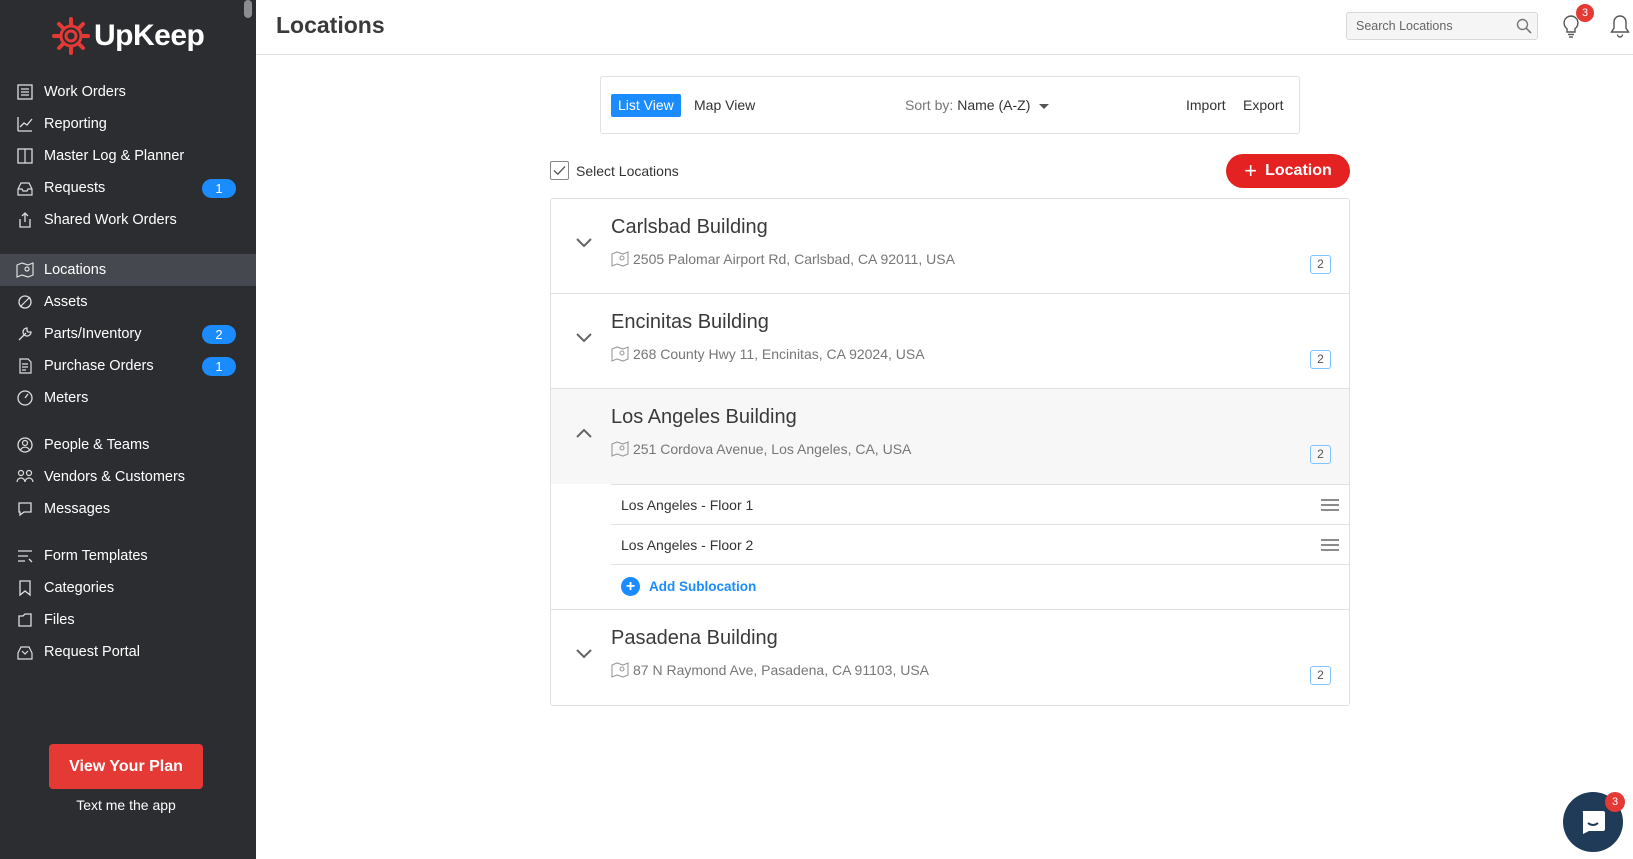 Image resolution: width=1633 pixels, height=859 pixels. Describe the element at coordinates (128, 302) in the screenshot. I see `sidebar-item-assets: Assets` at that location.